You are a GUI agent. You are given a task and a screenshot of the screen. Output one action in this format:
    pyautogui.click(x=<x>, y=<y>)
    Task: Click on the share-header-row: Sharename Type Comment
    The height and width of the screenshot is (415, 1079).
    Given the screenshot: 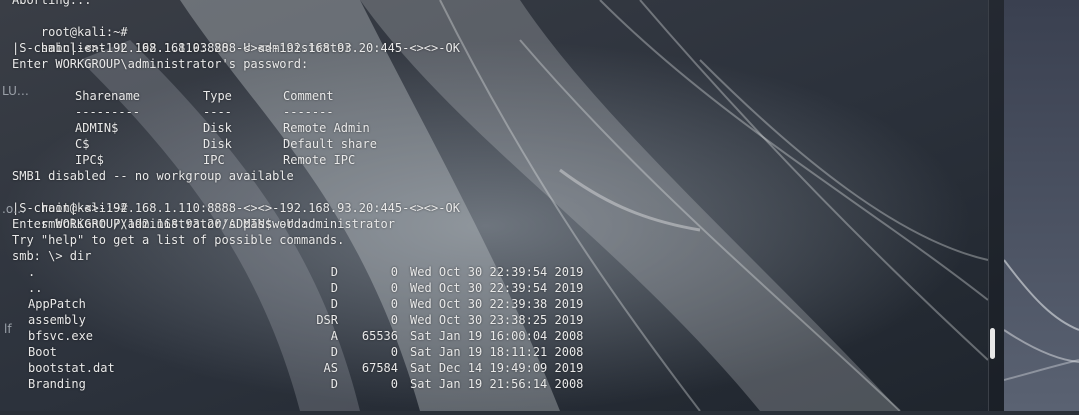 What is the action you would take?
    pyautogui.click(x=212, y=96)
    